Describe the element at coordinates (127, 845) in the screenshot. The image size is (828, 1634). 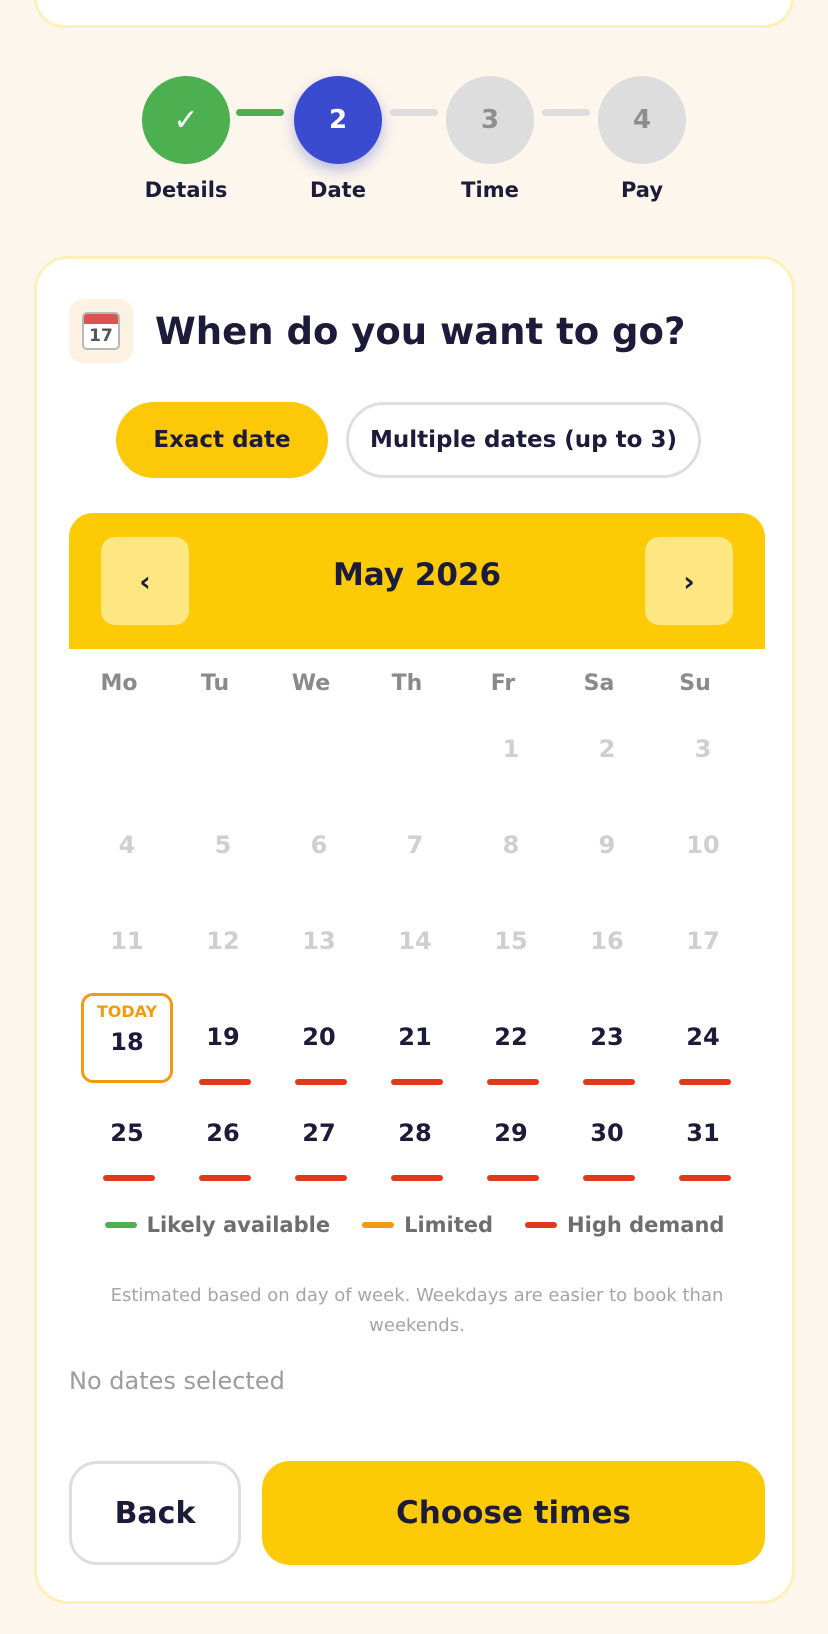
I see `day-number: 4` at that location.